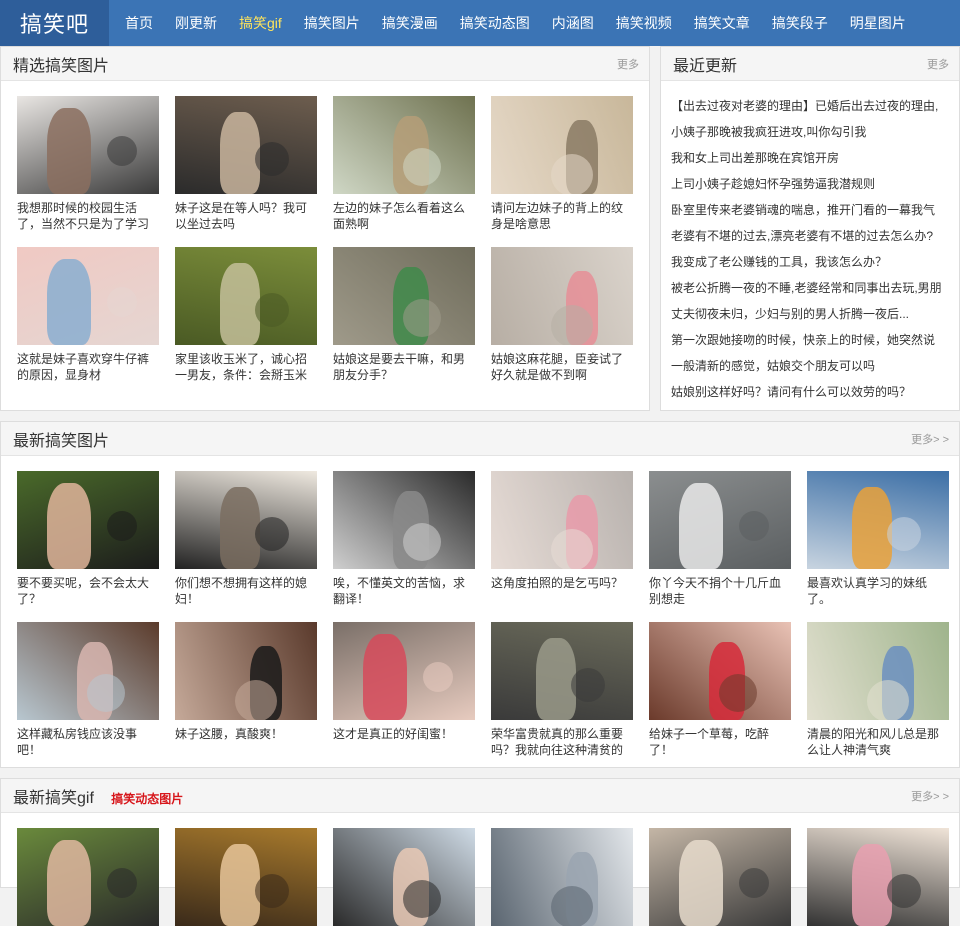 Image resolution: width=960 pixels, height=926 pixels. I want to click on image-caption: 这才是真正的好闺蜜！, so click(404, 742).